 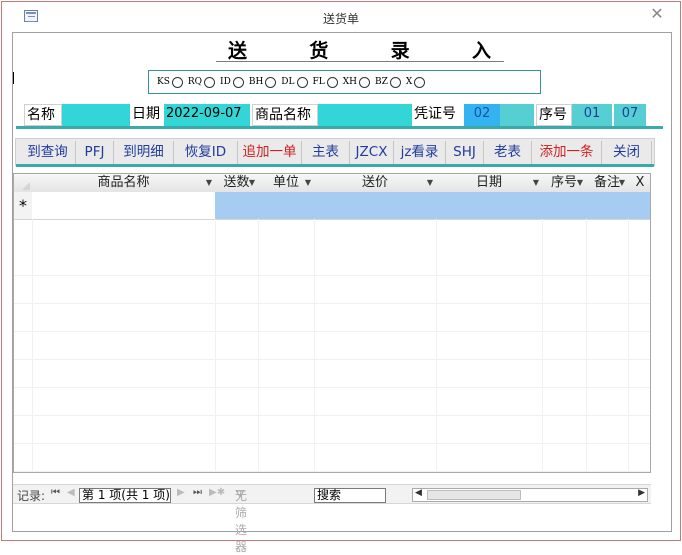 I want to click on new-row-date-cell, so click(x=489, y=206).